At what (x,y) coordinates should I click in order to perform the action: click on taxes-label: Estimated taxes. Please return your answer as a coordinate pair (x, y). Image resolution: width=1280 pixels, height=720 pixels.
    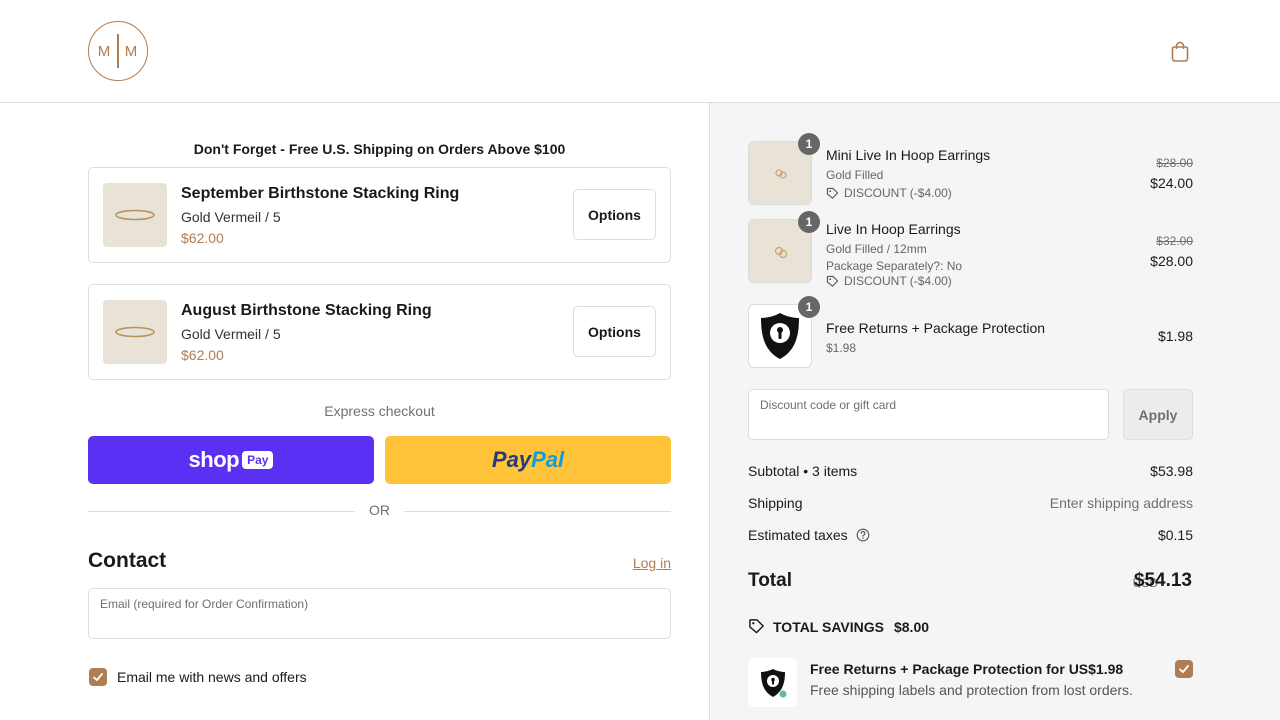
    Looking at the image, I should click on (798, 535).